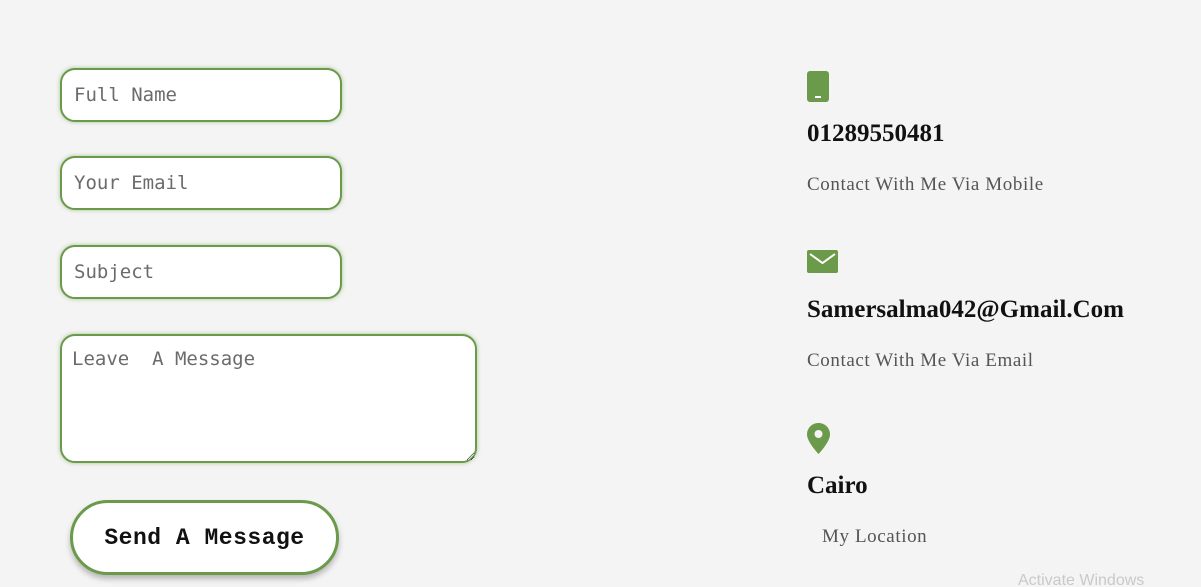  Describe the element at coordinates (268, 398) in the screenshot. I see `message-textarea` at that location.